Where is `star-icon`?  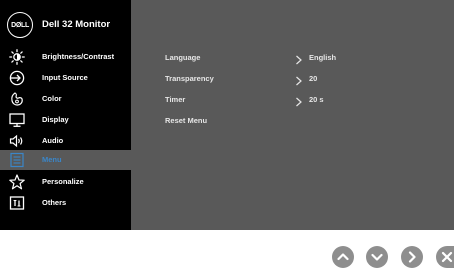
star-icon is located at coordinates (17, 182).